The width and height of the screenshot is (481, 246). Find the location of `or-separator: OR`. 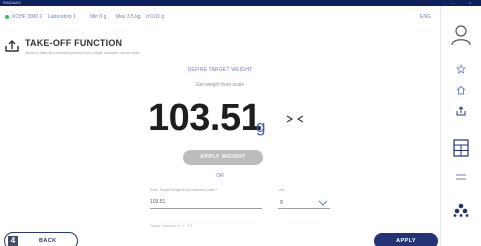

or-separator: OR is located at coordinates (220, 176).